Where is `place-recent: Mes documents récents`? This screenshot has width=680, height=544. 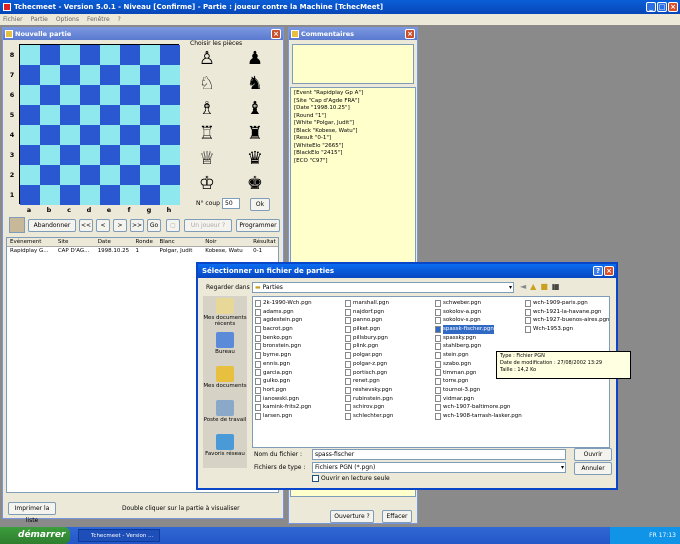 place-recent: Mes documents récents is located at coordinates (225, 313).